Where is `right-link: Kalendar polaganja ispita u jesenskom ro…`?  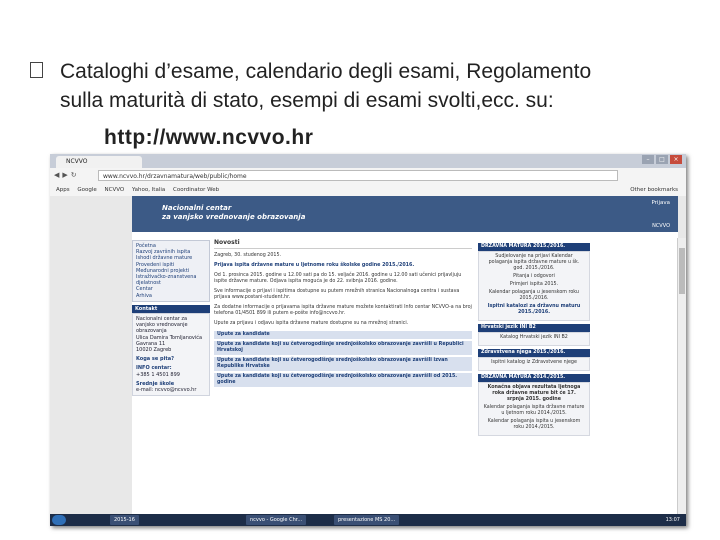 right-link: Kalendar polaganja ispita u jesenskom ro… is located at coordinates (534, 425).